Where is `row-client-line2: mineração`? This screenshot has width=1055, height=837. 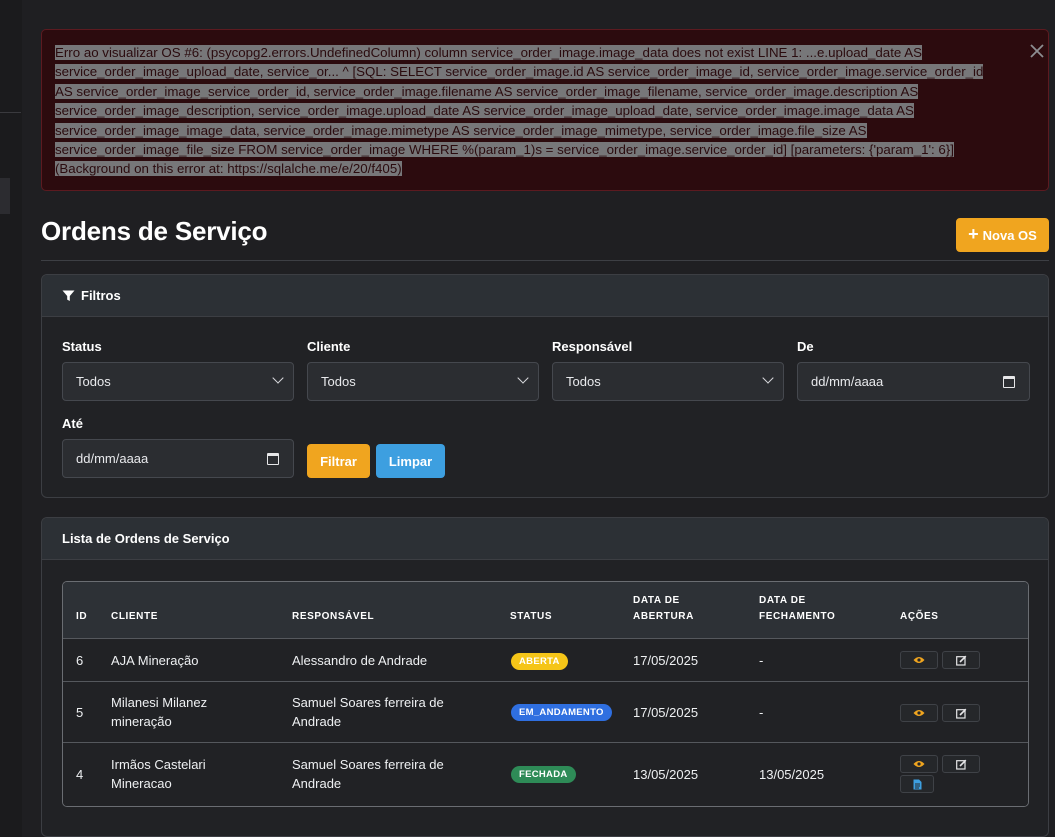
row-client-line2: mineração is located at coordinates (141, 721).